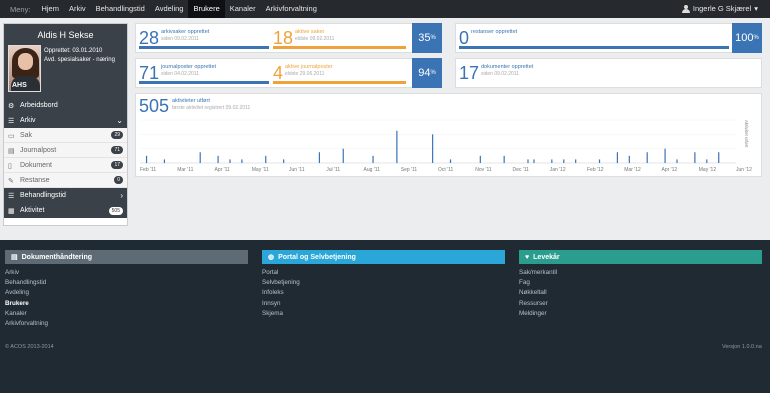  What do you see at coordinates (632, 170) in the screenshot?
I see `chart-tick-label: Mar '12` at bounding box center [632, 170].